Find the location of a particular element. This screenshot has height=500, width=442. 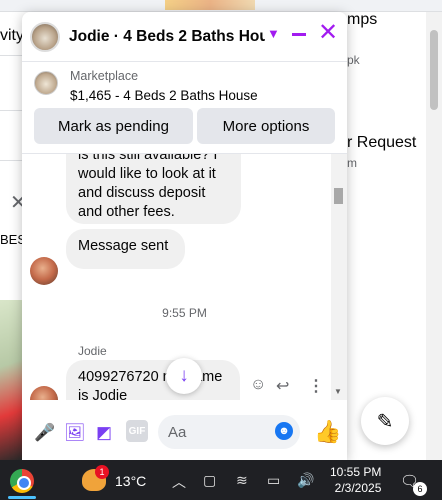

page-scrollbar-thumb is located at coordinates (434, 70).